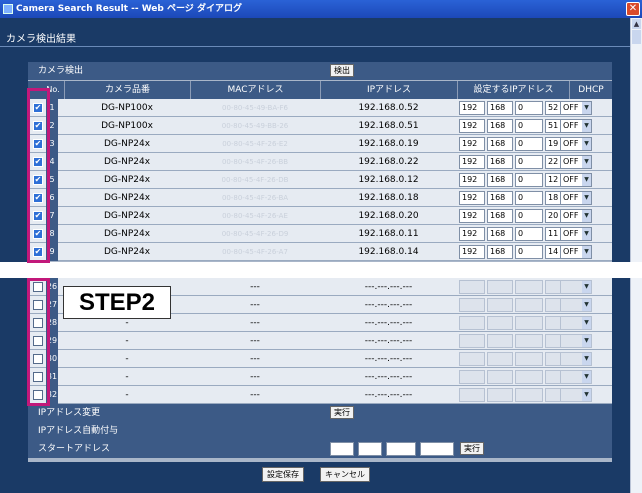  What do you see at coordinates (636, 24) in the screenshot?
I see `scroll-up-icon: ▲` at bounding box center [636, 24].